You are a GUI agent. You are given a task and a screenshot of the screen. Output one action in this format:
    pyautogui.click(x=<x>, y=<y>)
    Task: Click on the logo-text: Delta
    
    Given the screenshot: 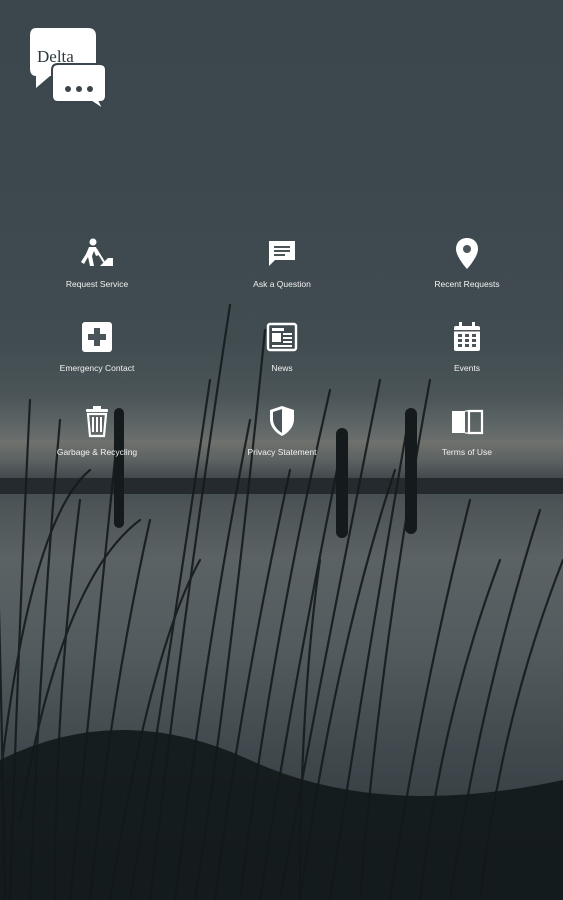 What is the action you would take?
    pyautogui.click(x=55, y=56)
    